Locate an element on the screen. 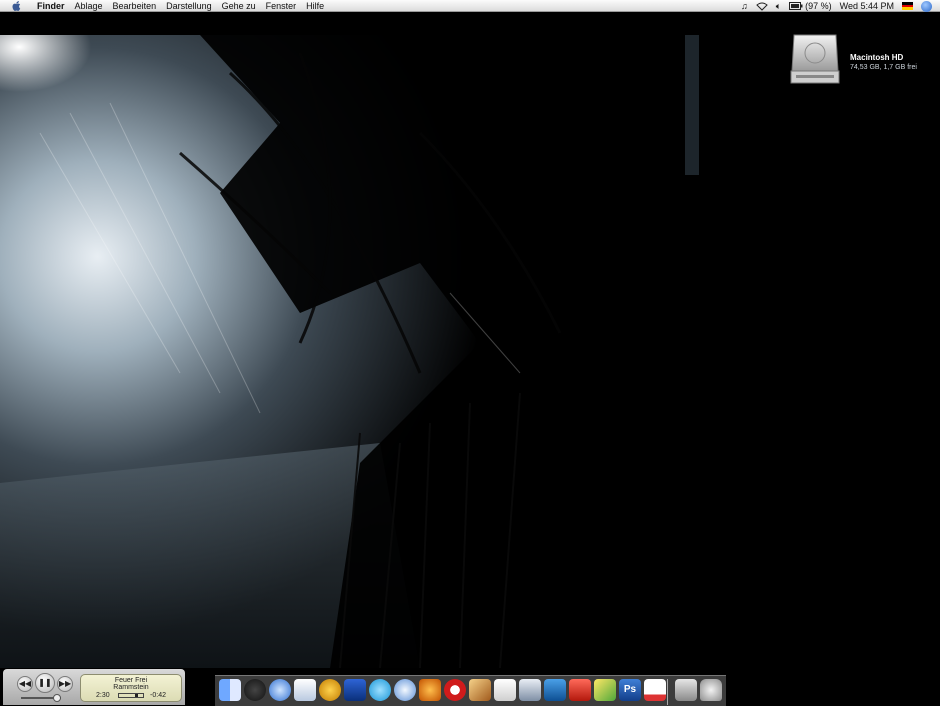 The width and height of the screenshot is (940, 706). fetch-icon is located at coordinates (330, 690).